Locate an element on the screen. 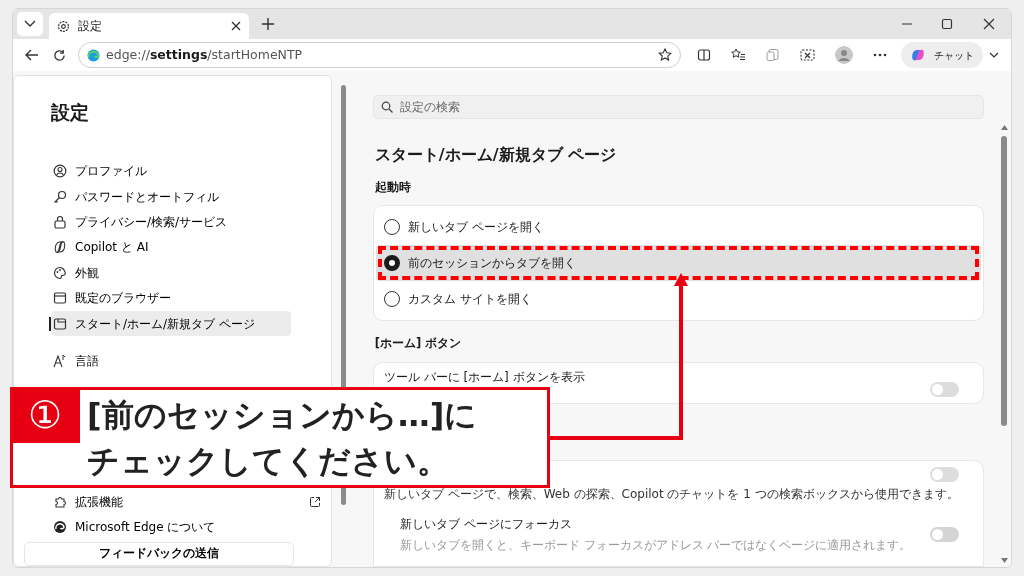 The width and height of the screenshot is (1024, 576). sidebar-item: パスワードとオートフィル is located at coordinates (171, 196).